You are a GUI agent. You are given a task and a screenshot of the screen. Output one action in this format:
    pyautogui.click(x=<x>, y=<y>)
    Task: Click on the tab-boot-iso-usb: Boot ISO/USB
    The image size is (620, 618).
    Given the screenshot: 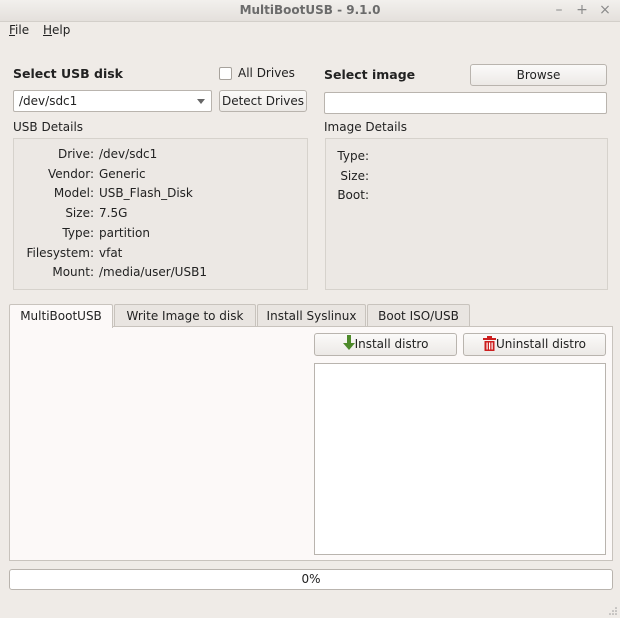 What is the action you would take?
    pyautogui.click(x=418, y=315)
    